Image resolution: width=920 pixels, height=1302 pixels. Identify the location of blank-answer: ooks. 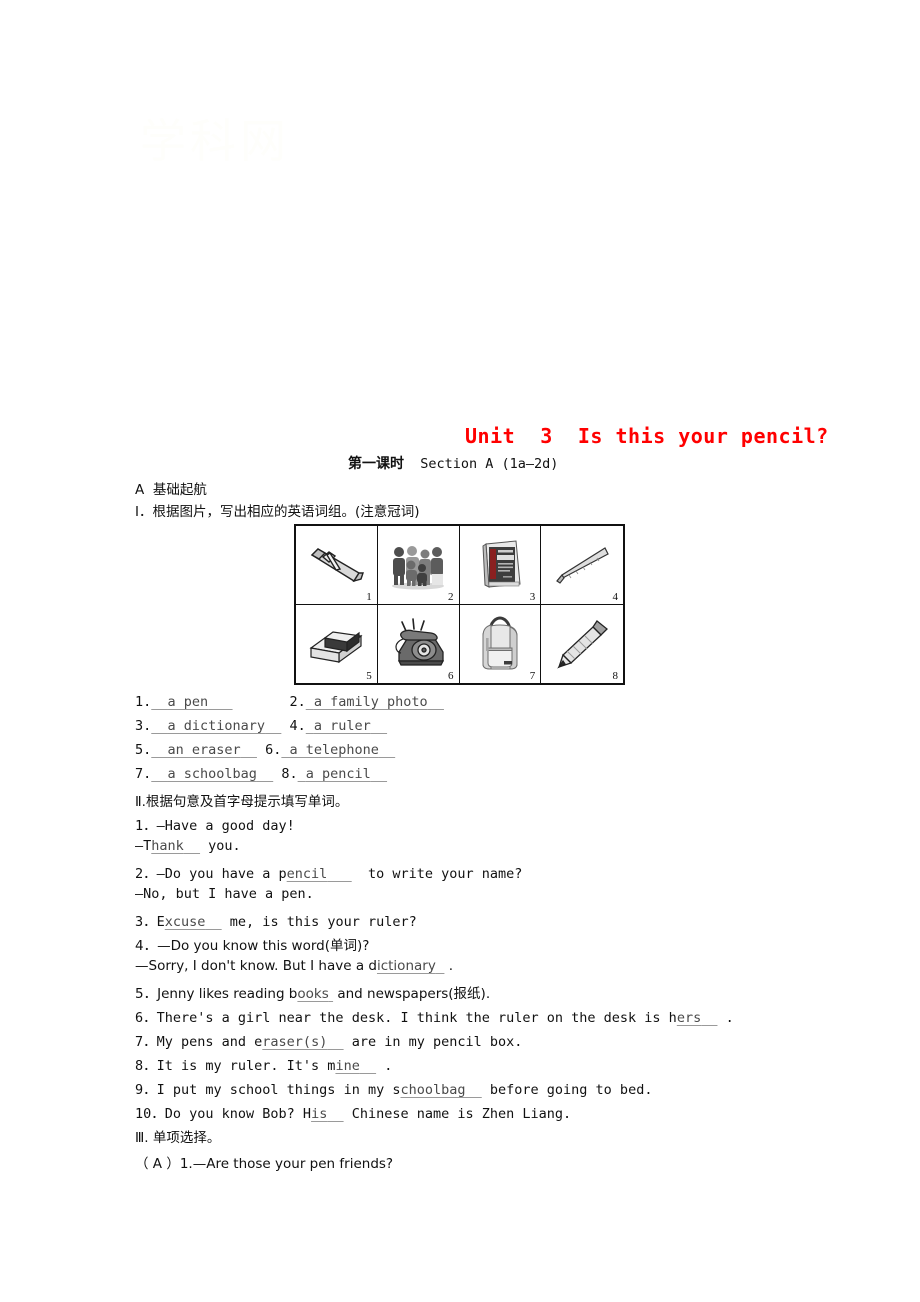
(312, 994).